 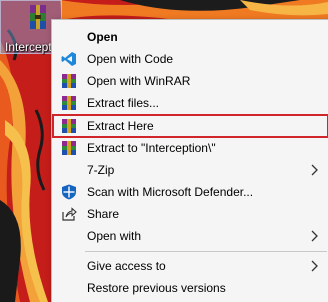 I want to click on menu-item-label: Restore previous versions, so click(x=156, y=288).